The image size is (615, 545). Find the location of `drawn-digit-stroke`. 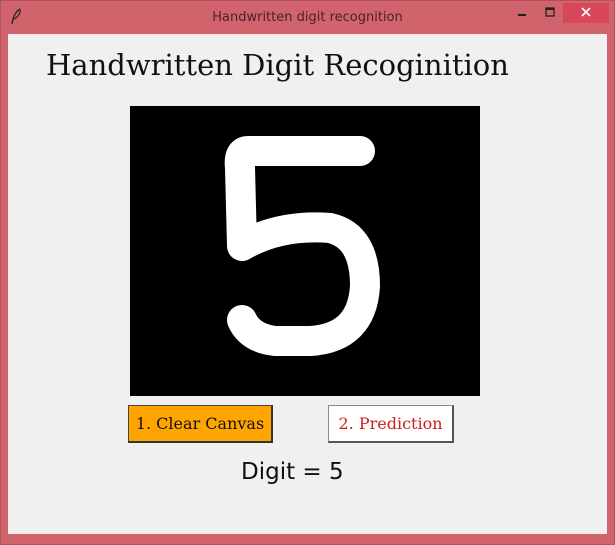

drawn-digit-stroke is located at coordinates (302, 246).